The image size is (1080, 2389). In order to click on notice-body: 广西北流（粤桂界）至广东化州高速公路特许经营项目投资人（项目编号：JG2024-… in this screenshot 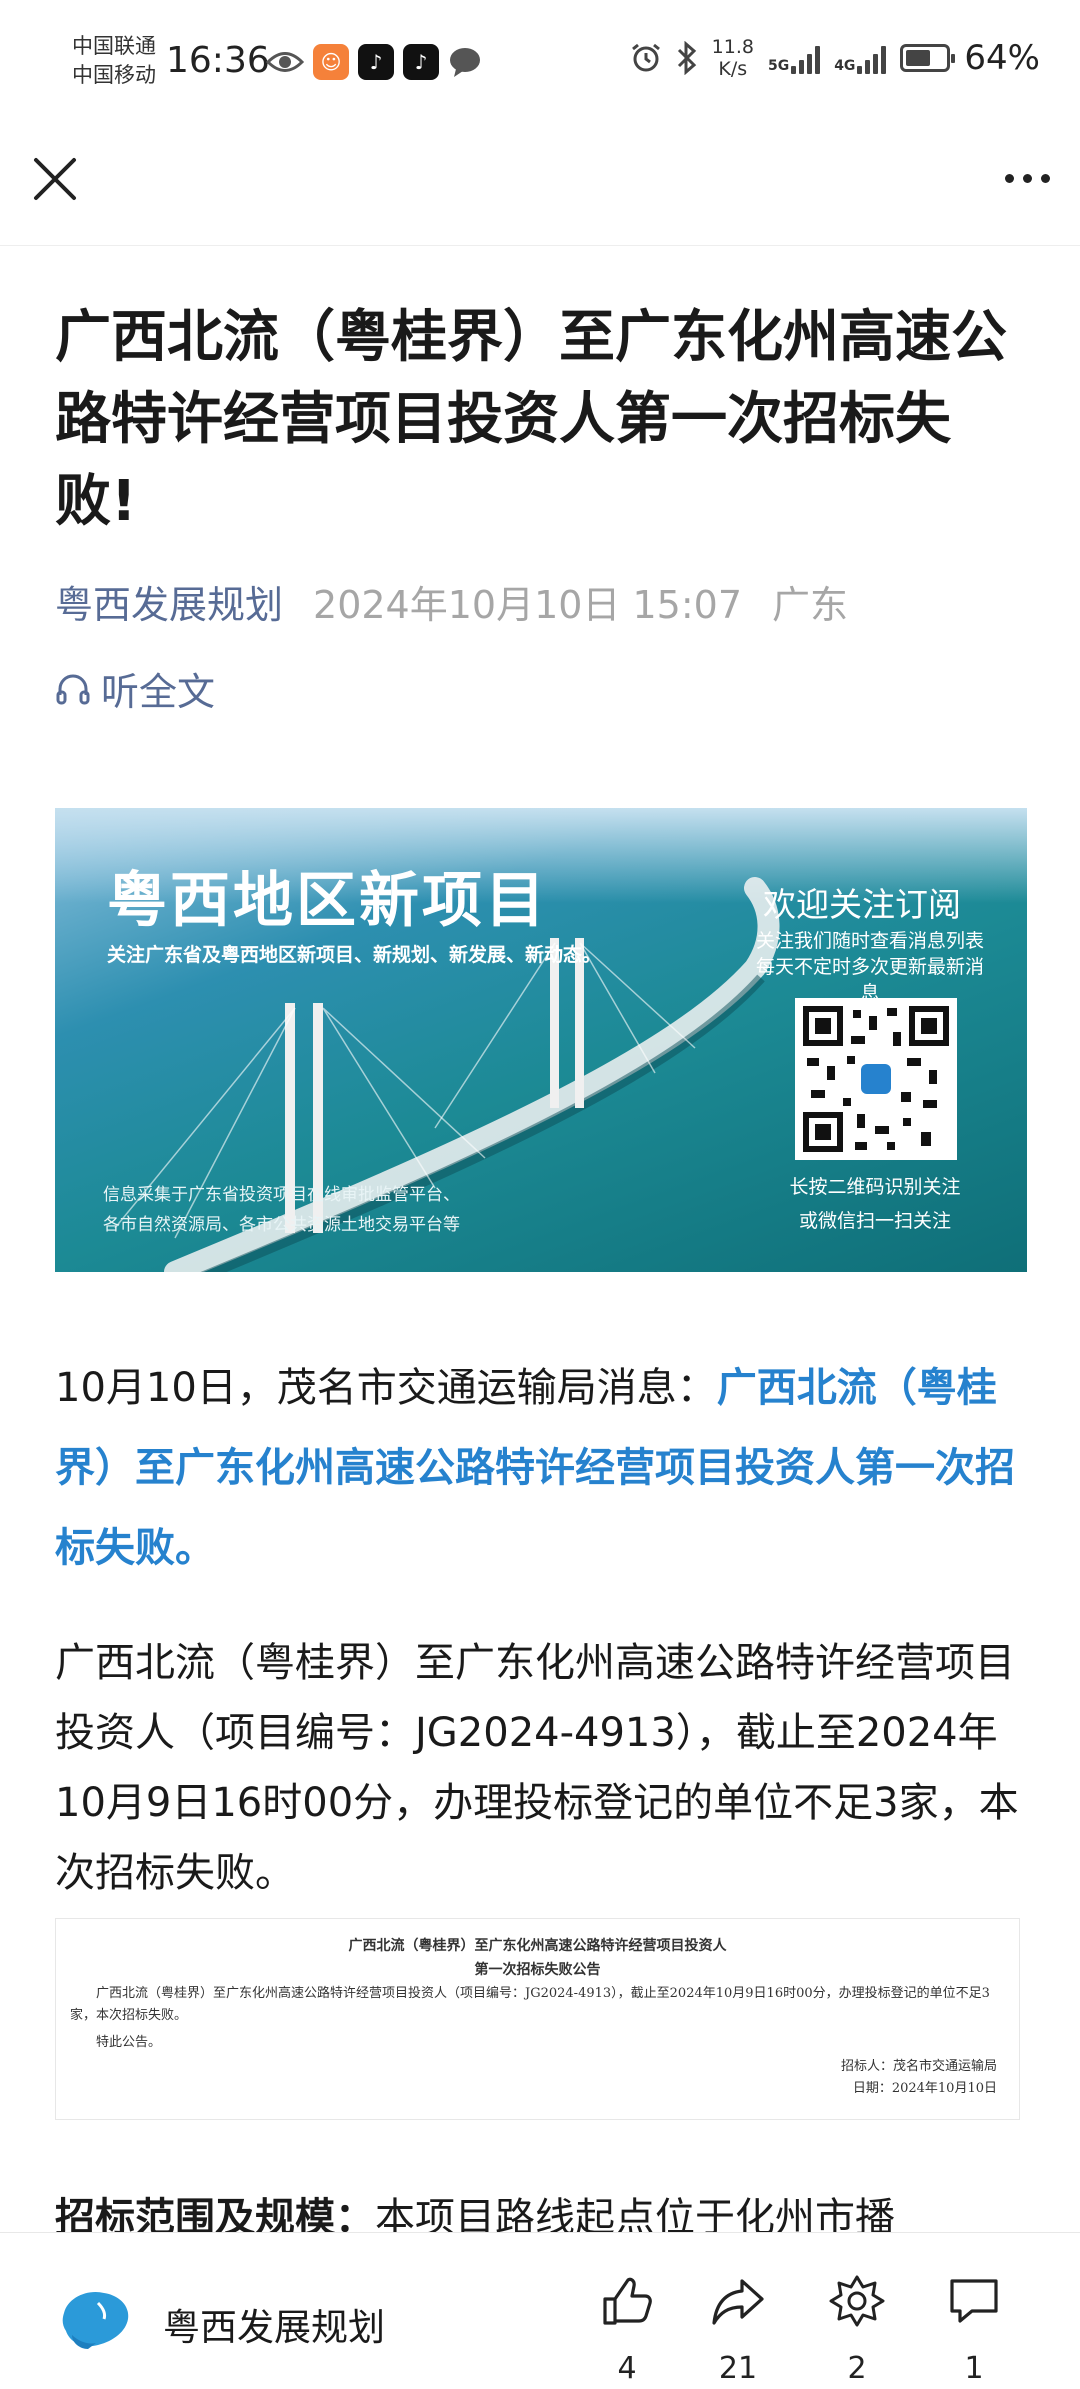, I will do `click(530, 2004)`.